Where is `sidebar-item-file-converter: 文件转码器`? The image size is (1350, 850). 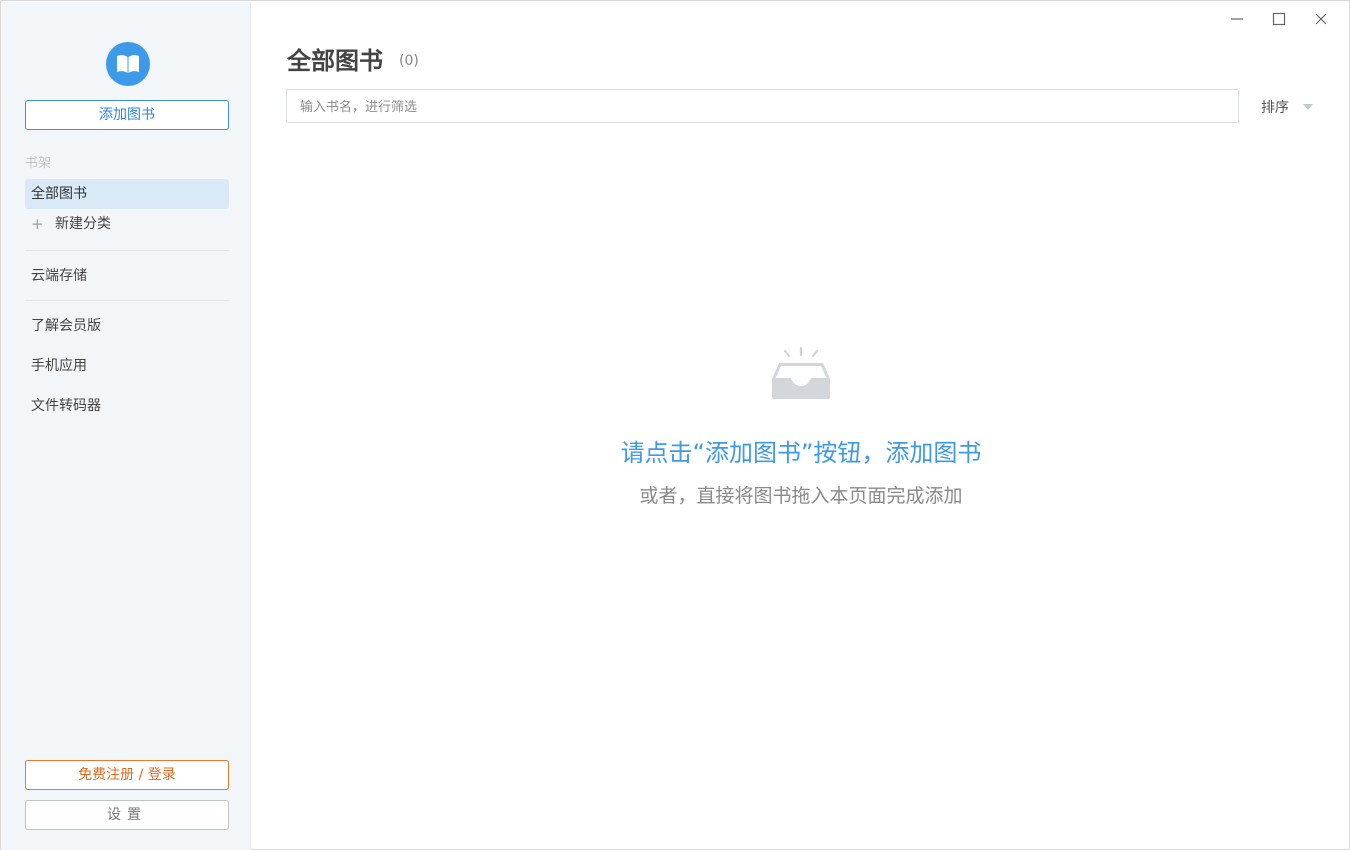
sidebar-item-file-converter: 文件转码器 is located at coordinates (127, 406).